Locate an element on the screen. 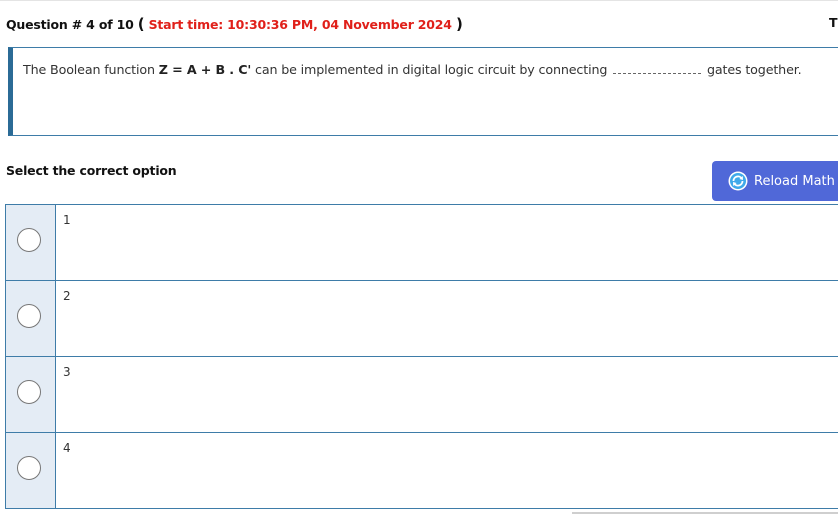 The image size is (838, 514). top-divider is located at coordinates (419, 0).